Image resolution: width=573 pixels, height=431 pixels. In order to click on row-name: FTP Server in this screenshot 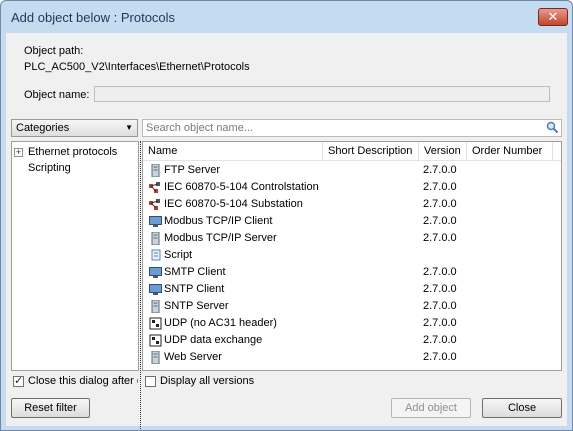, I will do `click(192, 170)`.